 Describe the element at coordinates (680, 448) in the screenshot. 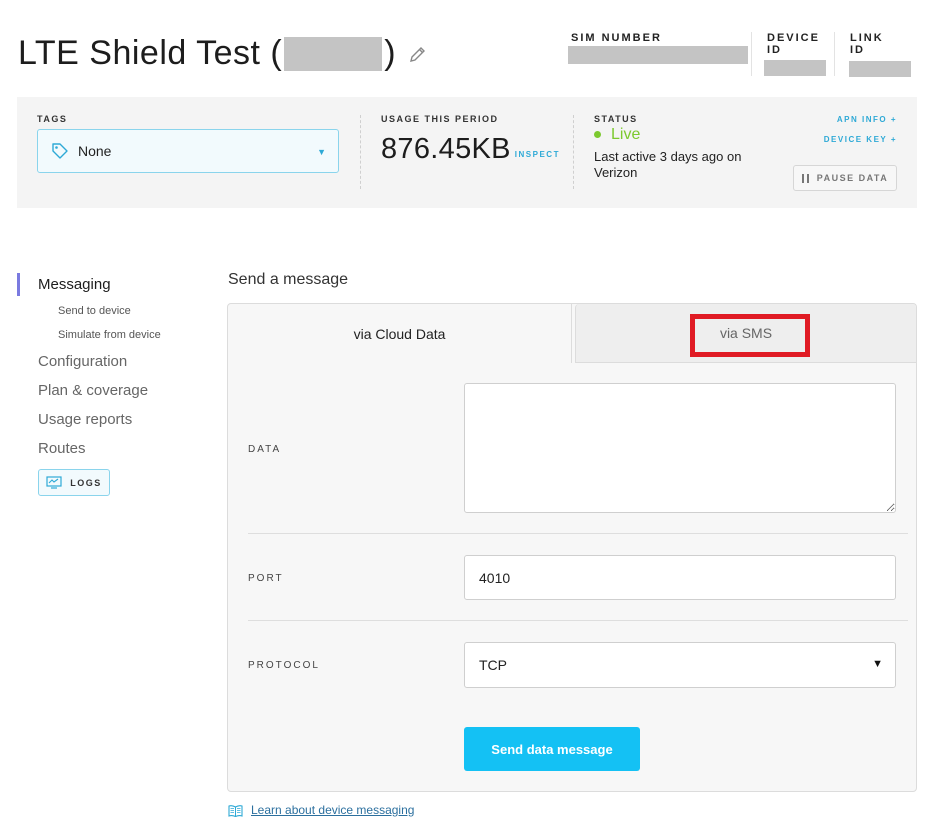

I see `data-textarea` at that location.